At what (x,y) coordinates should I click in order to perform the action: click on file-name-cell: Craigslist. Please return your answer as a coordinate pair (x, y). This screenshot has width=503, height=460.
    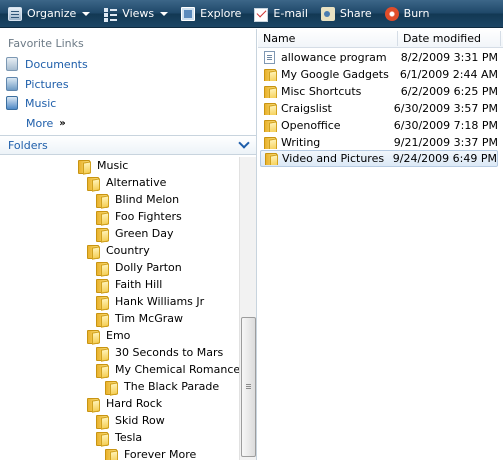
    Looking at the image, I should click on (322, 108).